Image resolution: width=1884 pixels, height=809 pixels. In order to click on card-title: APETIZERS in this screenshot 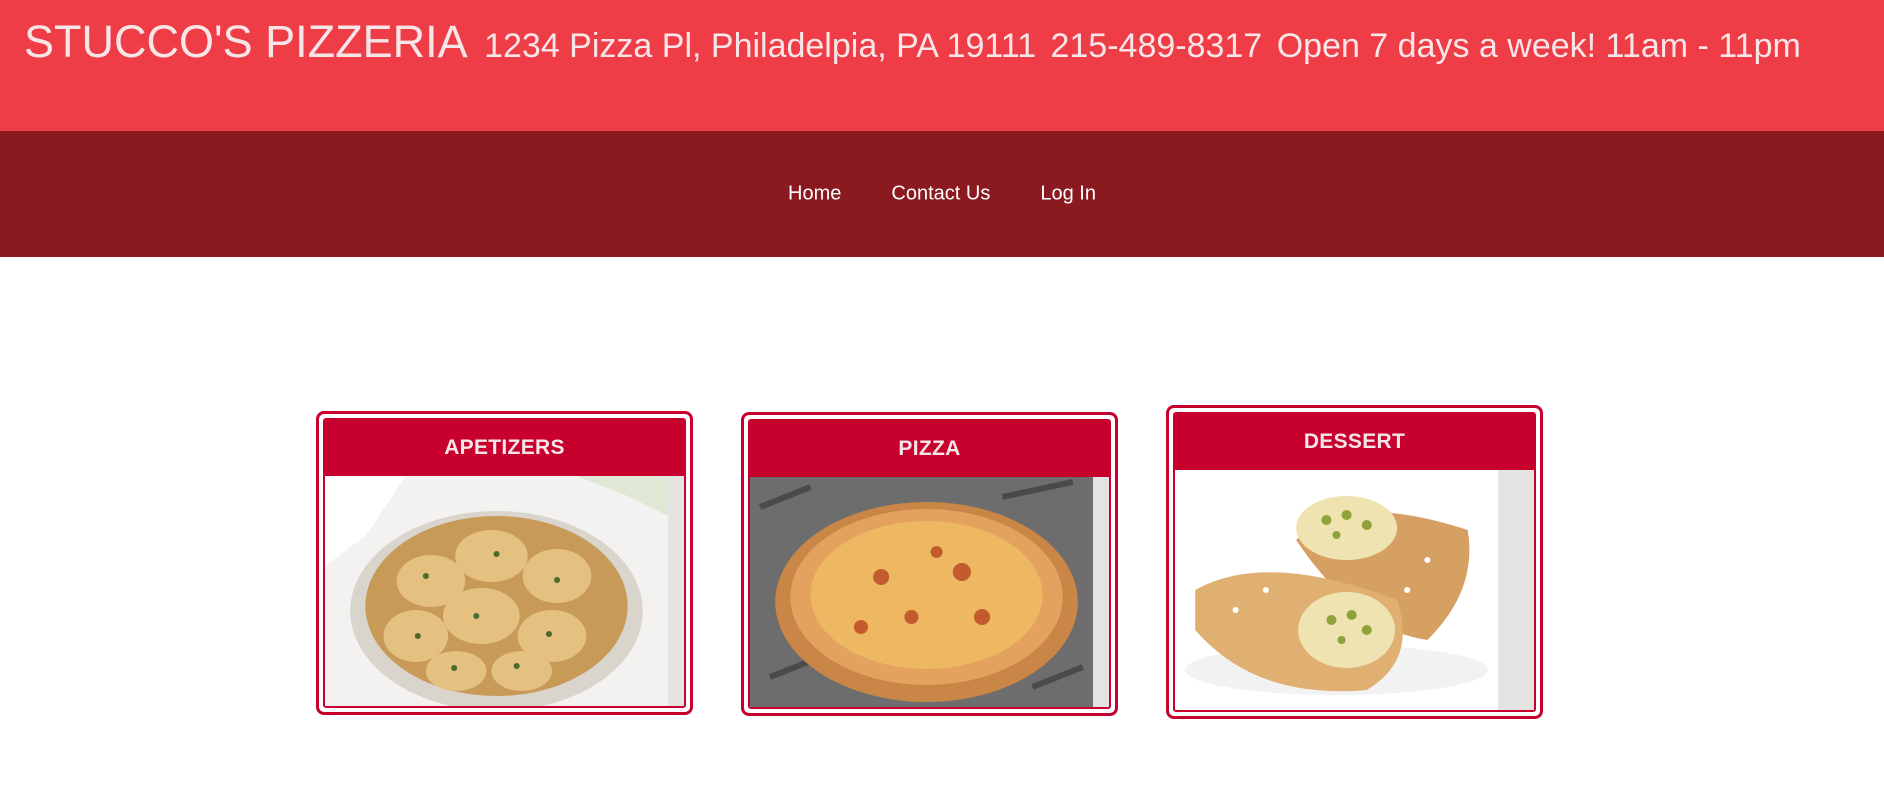, I will do `click(504, 448)`.